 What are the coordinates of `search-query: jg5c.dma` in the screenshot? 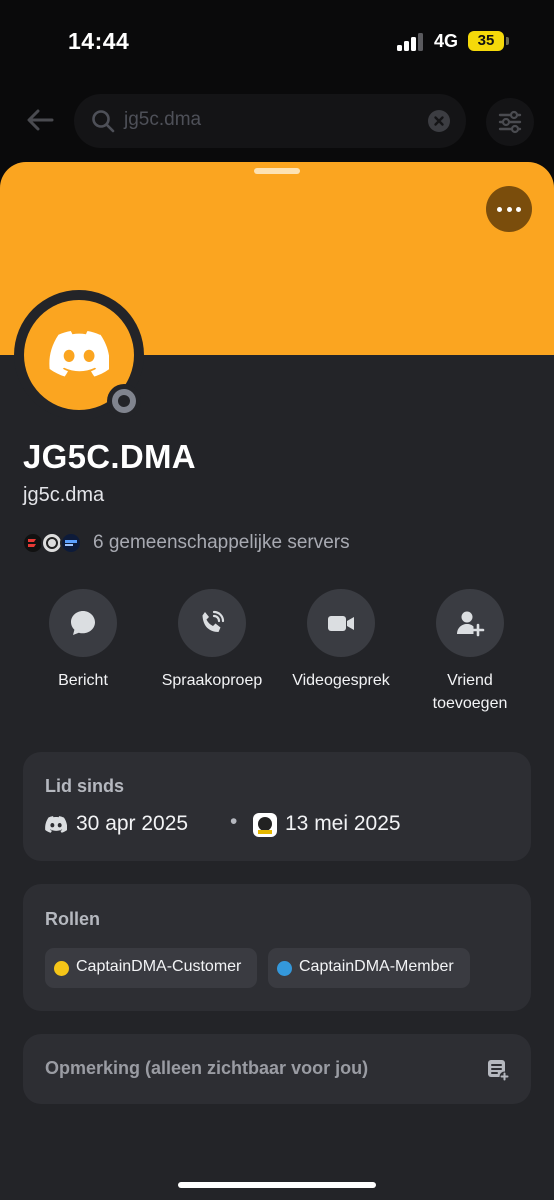 It's located at (163, 119).